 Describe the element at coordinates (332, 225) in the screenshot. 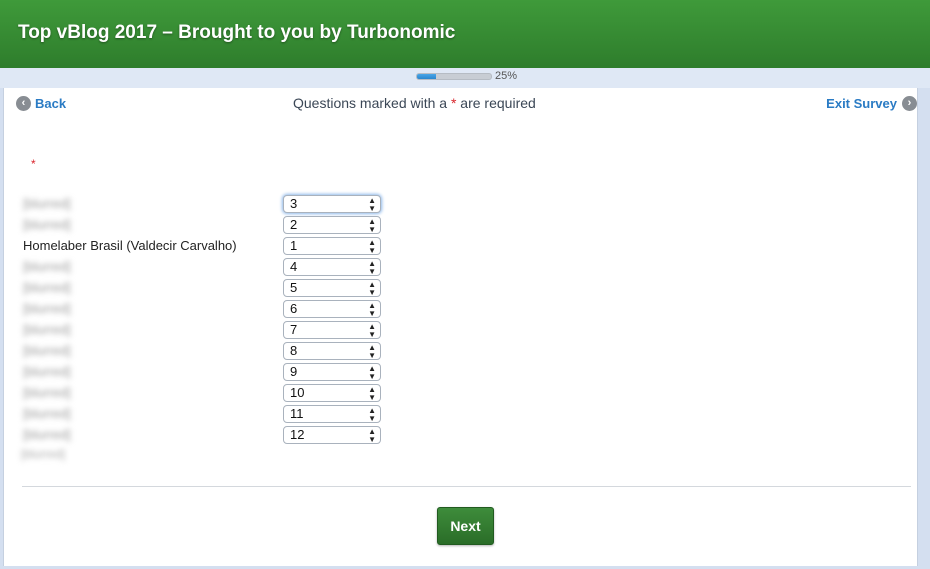

I see `rank-select: 2 ▲ ▼` at that location.